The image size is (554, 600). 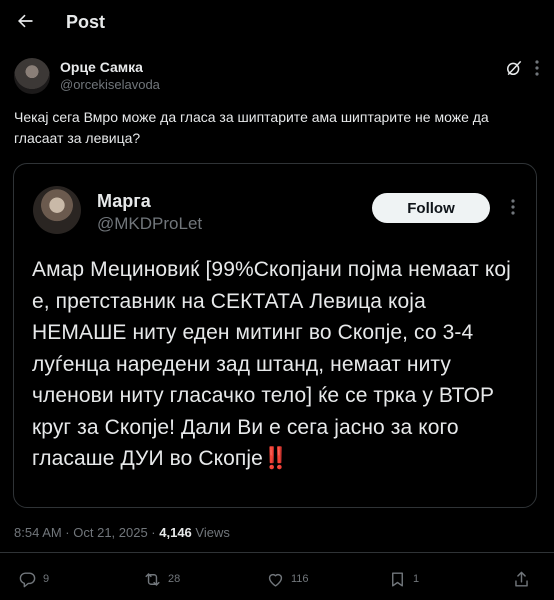 I want to click on share-button, so click(x=524, y=579).